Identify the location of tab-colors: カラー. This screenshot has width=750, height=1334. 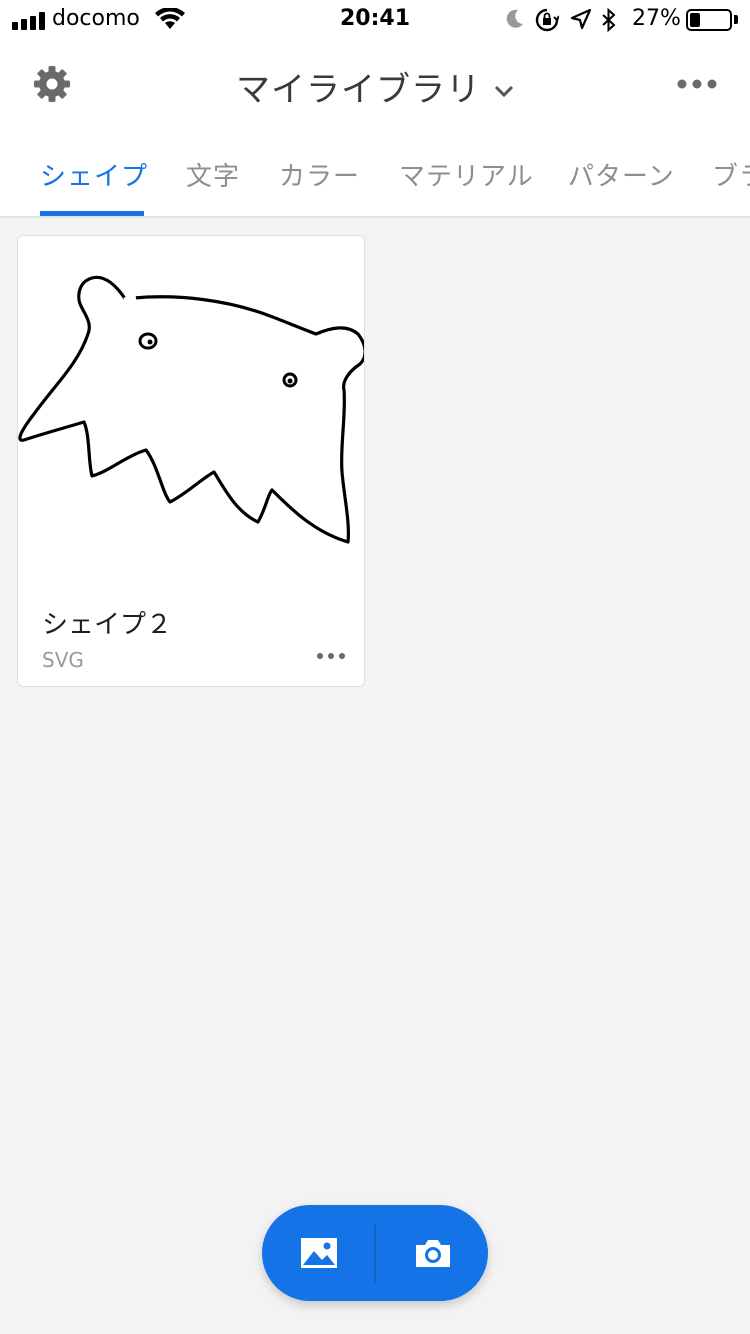
(319, 174).